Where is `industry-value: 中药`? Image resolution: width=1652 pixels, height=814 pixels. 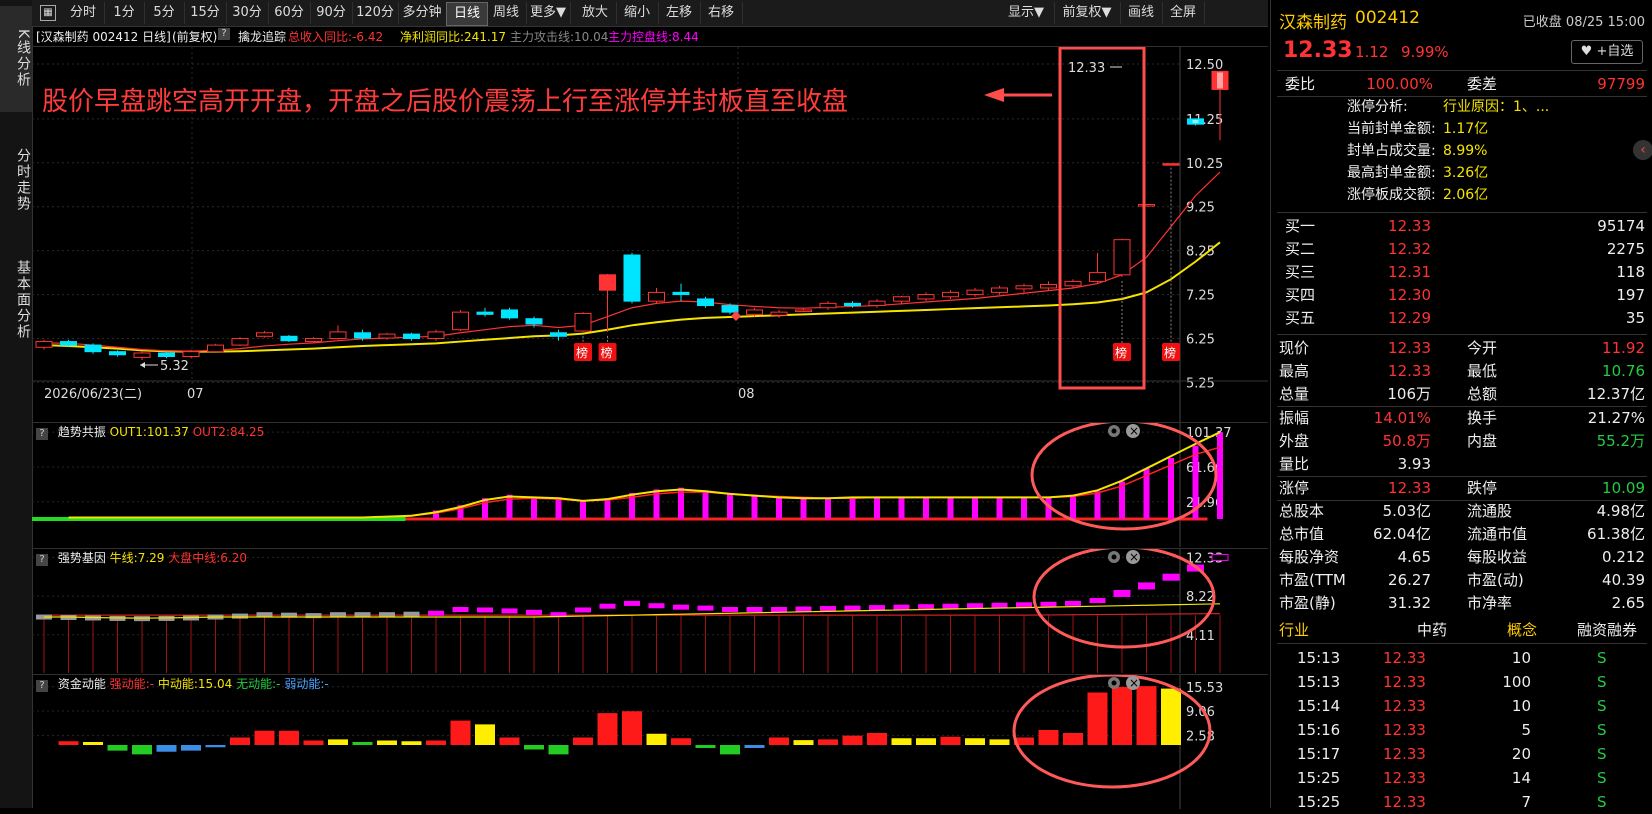
industry-value: 中药 is located at coordinates (1432, 630).